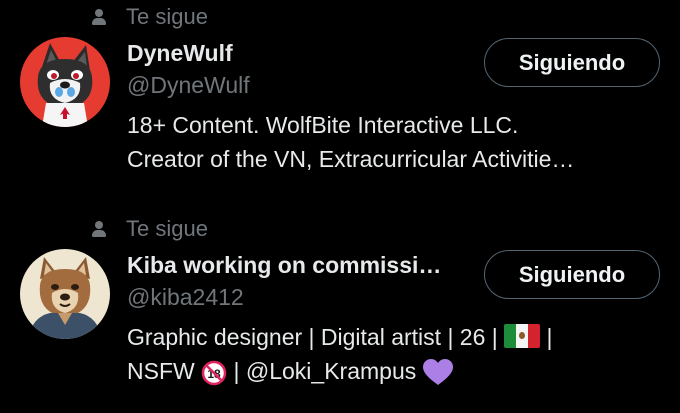 This screenshot has width=680, height=413. What do you see at coordinates (214, 373) in the screenshot?
I see `no-under-18-icon: 18` at bounding box center [214, 373].